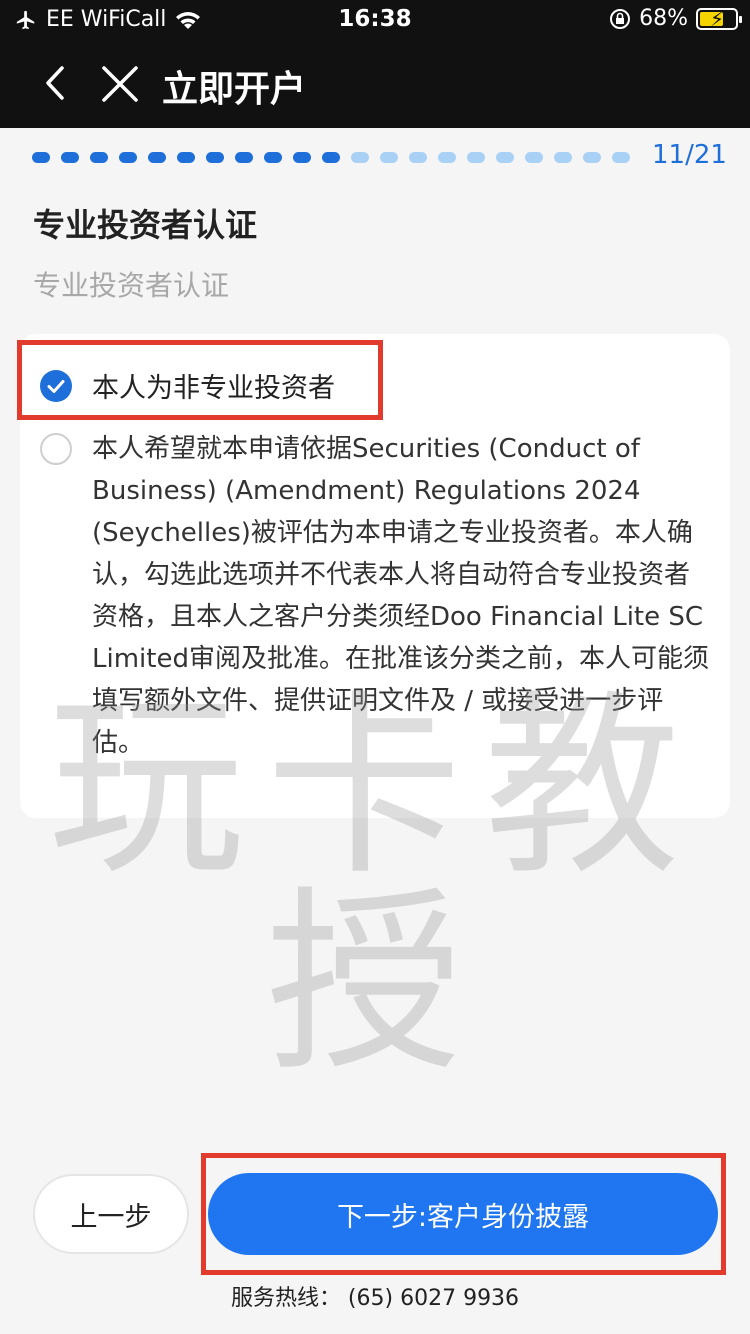  I want to click on chevron-left-icon, so click(55, 83).